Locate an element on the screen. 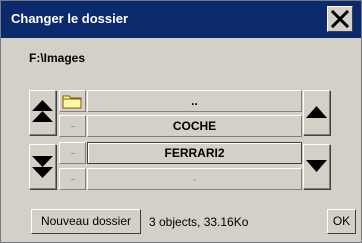  double-up-arrow-icon is located at coordinates (42, 111).